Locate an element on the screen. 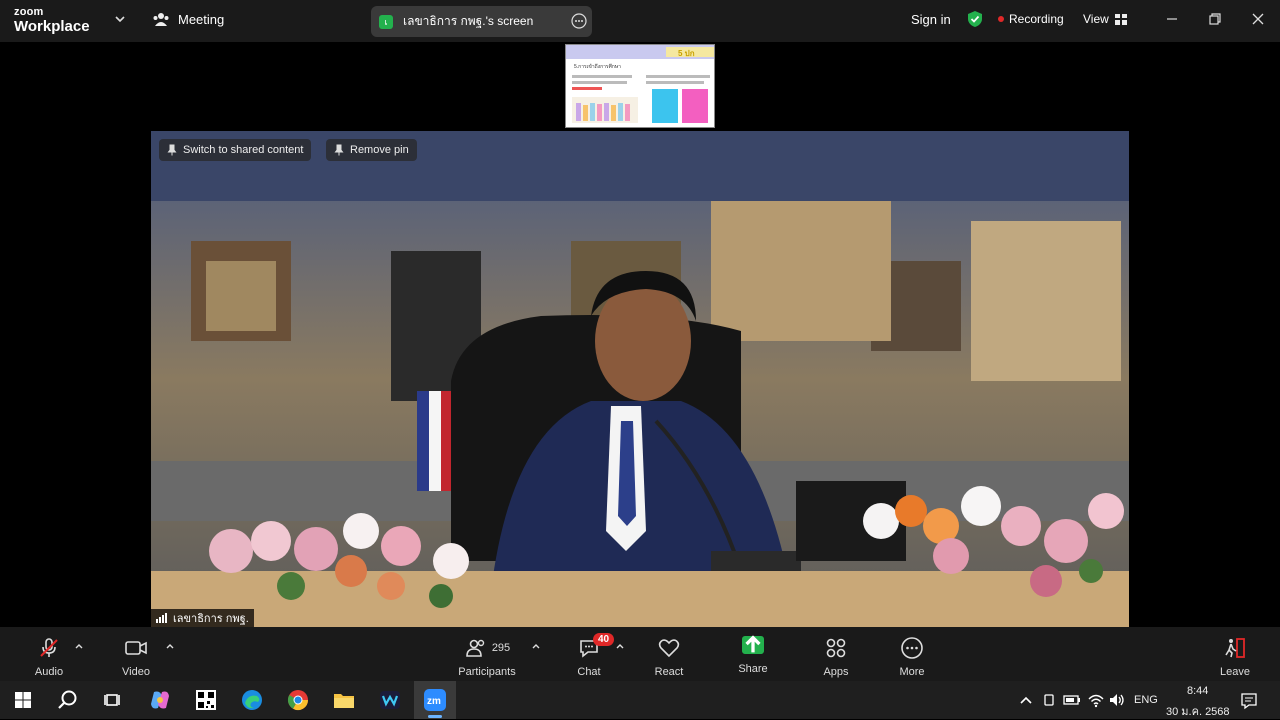  view-menu-button: View is located at coordinates (1105, 19).